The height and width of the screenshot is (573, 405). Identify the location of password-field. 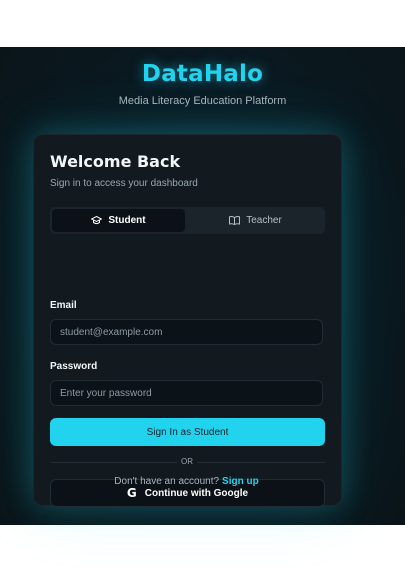
(186, 393).